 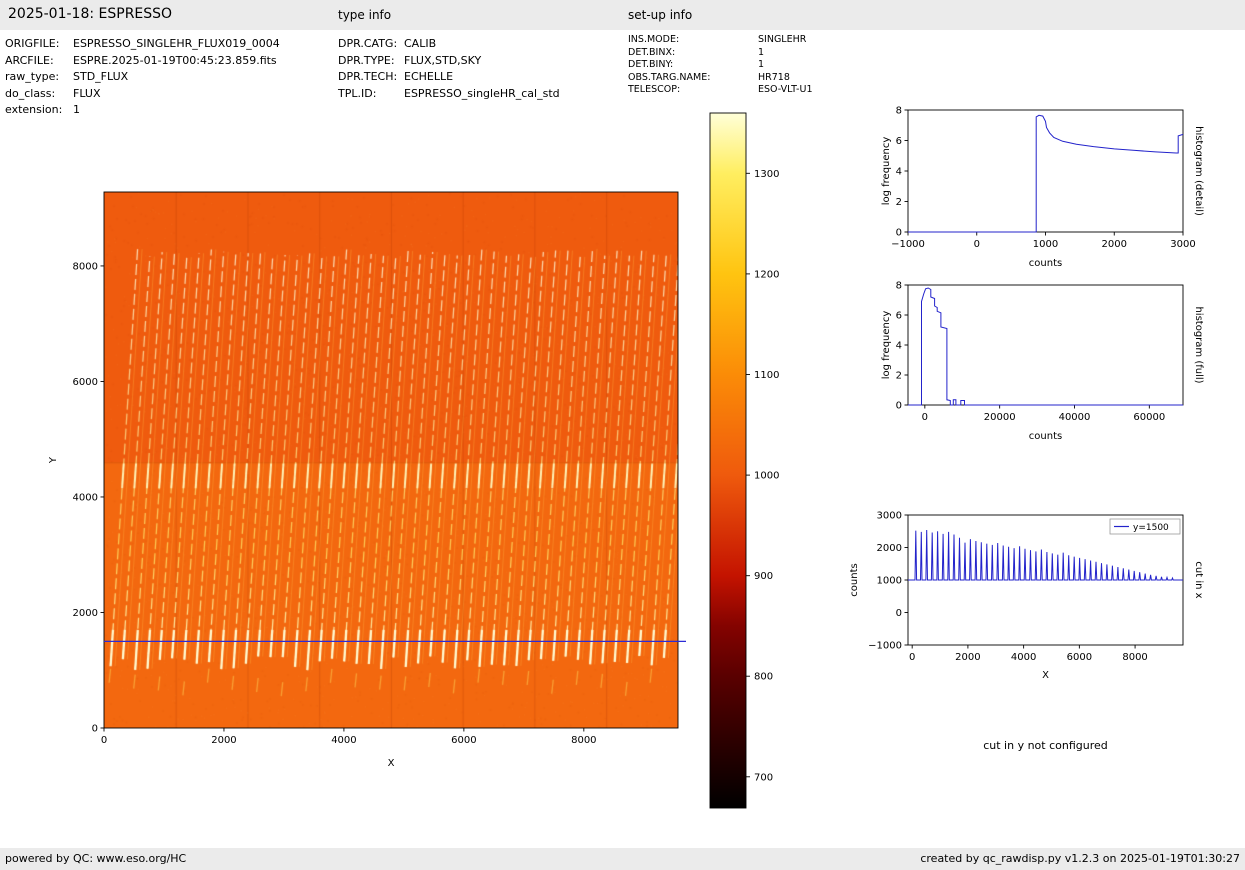 What do you see at coordinates (766, 174) in the screenshot?
I see `svg-text: 1300` at bounding box center [766, 174].